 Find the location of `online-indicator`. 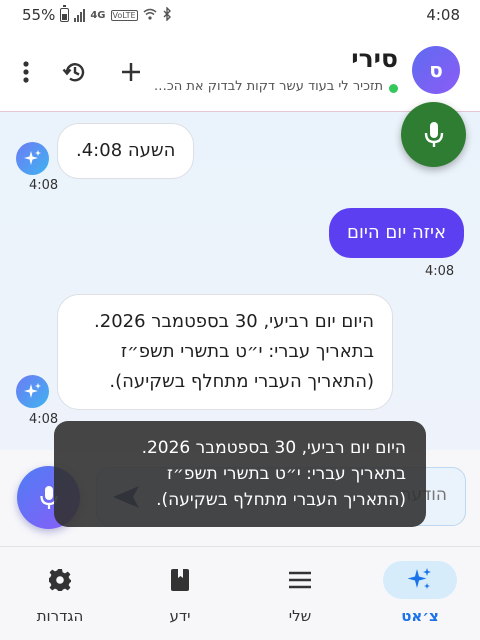

online-indicator is located at coordinates (393, 88).